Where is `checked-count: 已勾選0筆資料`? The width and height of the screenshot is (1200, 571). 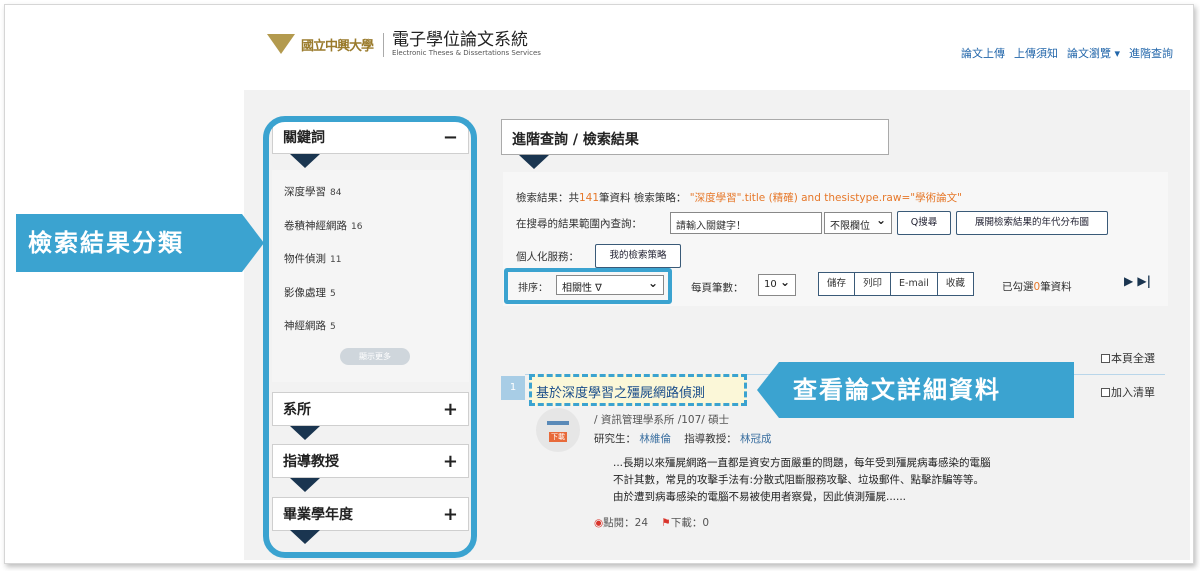
checked-count: 已勾選0筆資料 is located at coordinates (1037, 286).